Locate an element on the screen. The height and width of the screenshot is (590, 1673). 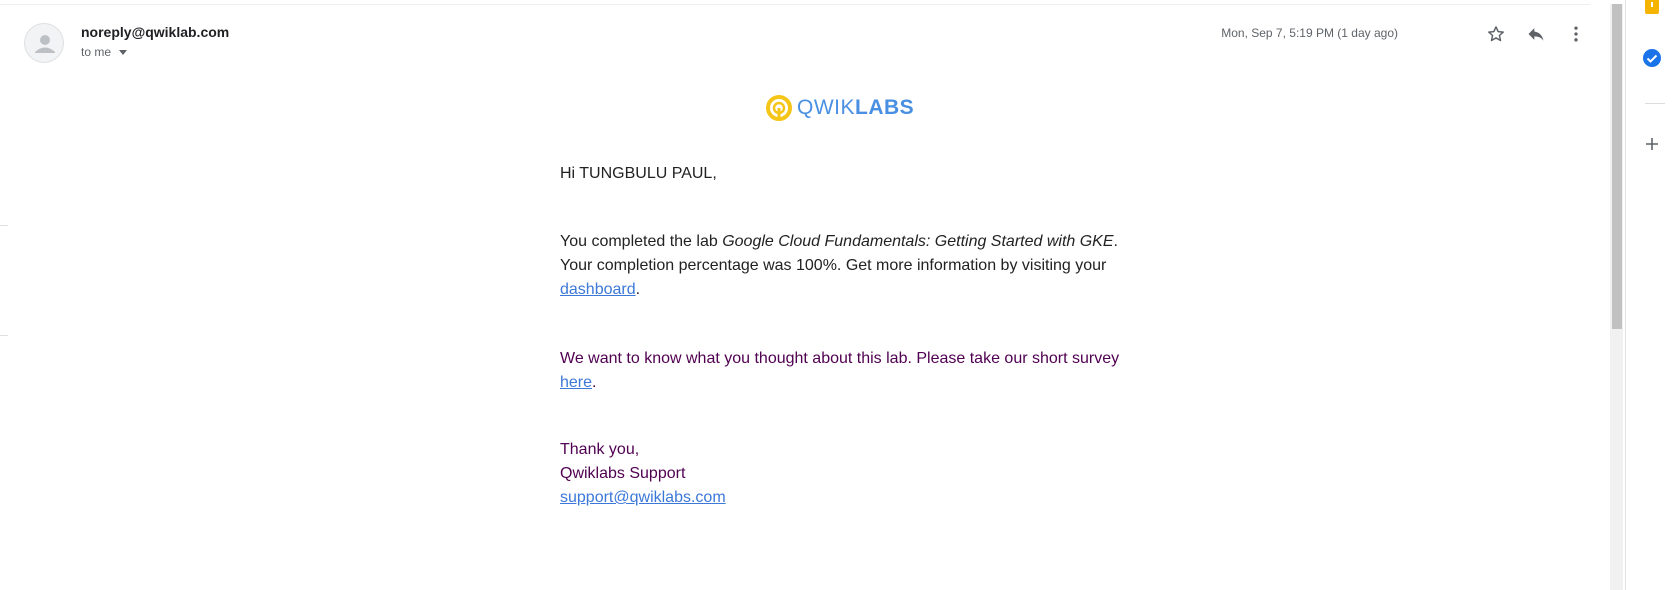
reply-icon is located at coordinates (1536, 34).